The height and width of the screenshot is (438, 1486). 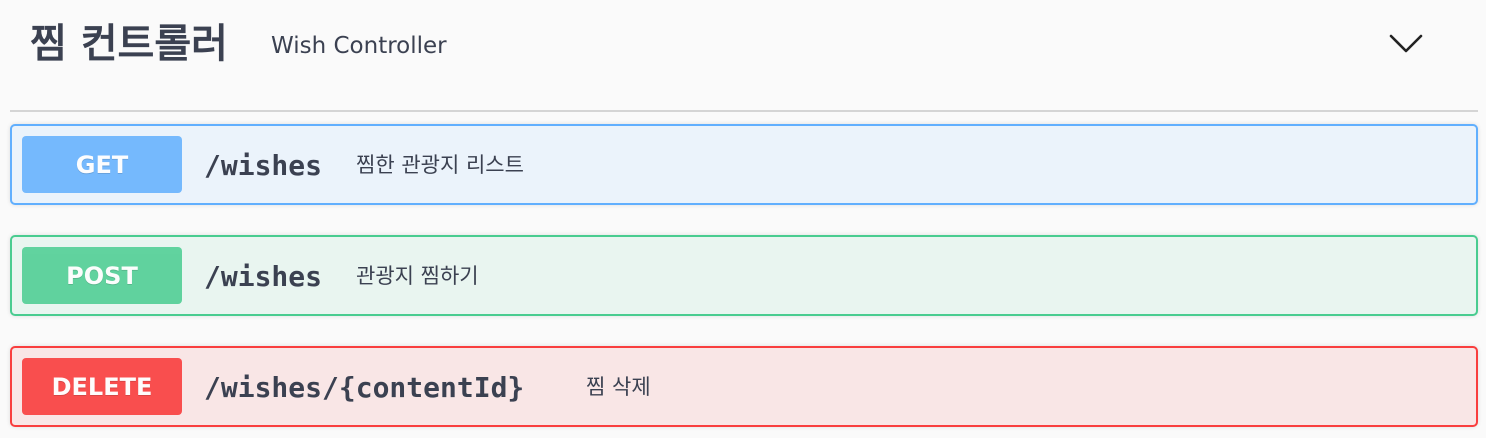 I want to click on tag-title: 찜 컨트롤러, so click(x=129, y=44).